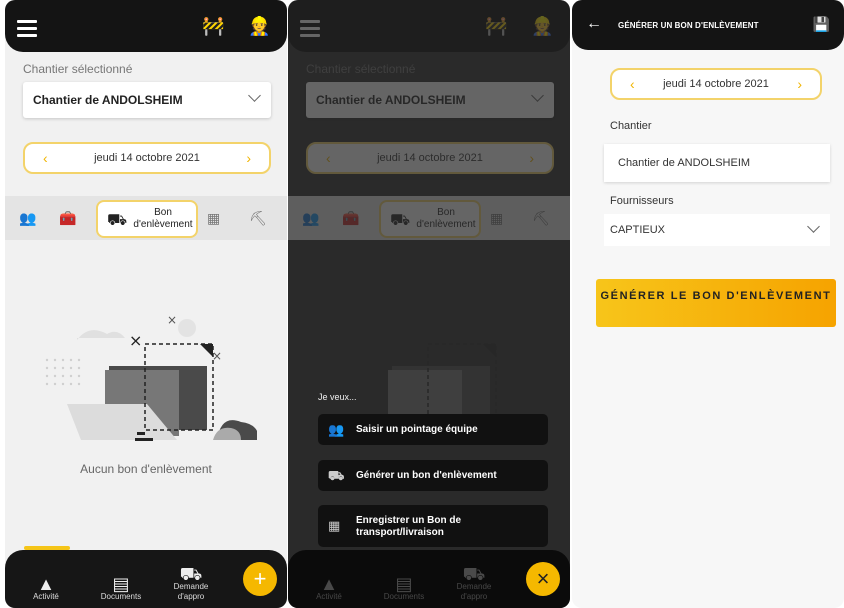 The height and width of the screenshot is (608, 844). I want to click on action-generer-bon: ⛟ Générer un bon d'enlèvement, so click(433, 475).